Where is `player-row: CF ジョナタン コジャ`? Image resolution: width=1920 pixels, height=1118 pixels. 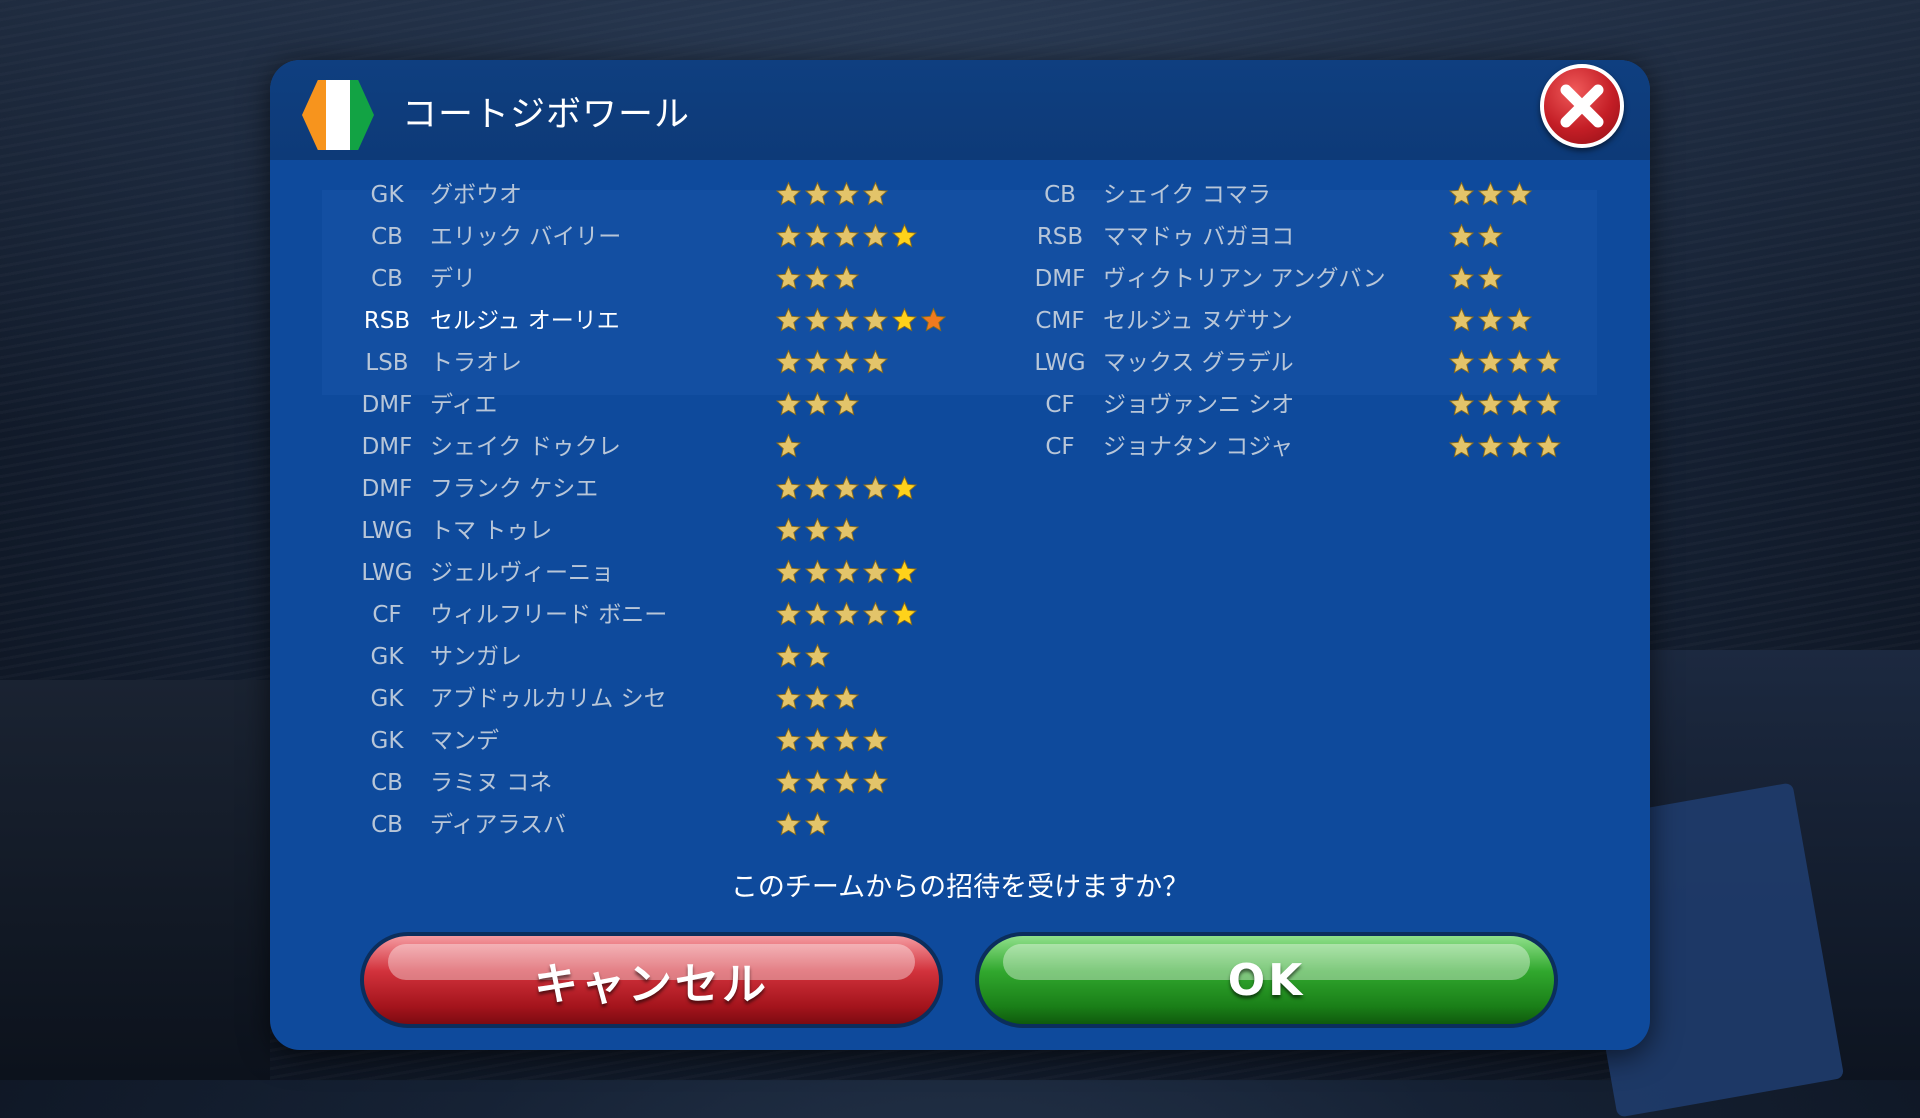
player-row: CF ジョナタン コジャ is located at coordinates (1332, 447).